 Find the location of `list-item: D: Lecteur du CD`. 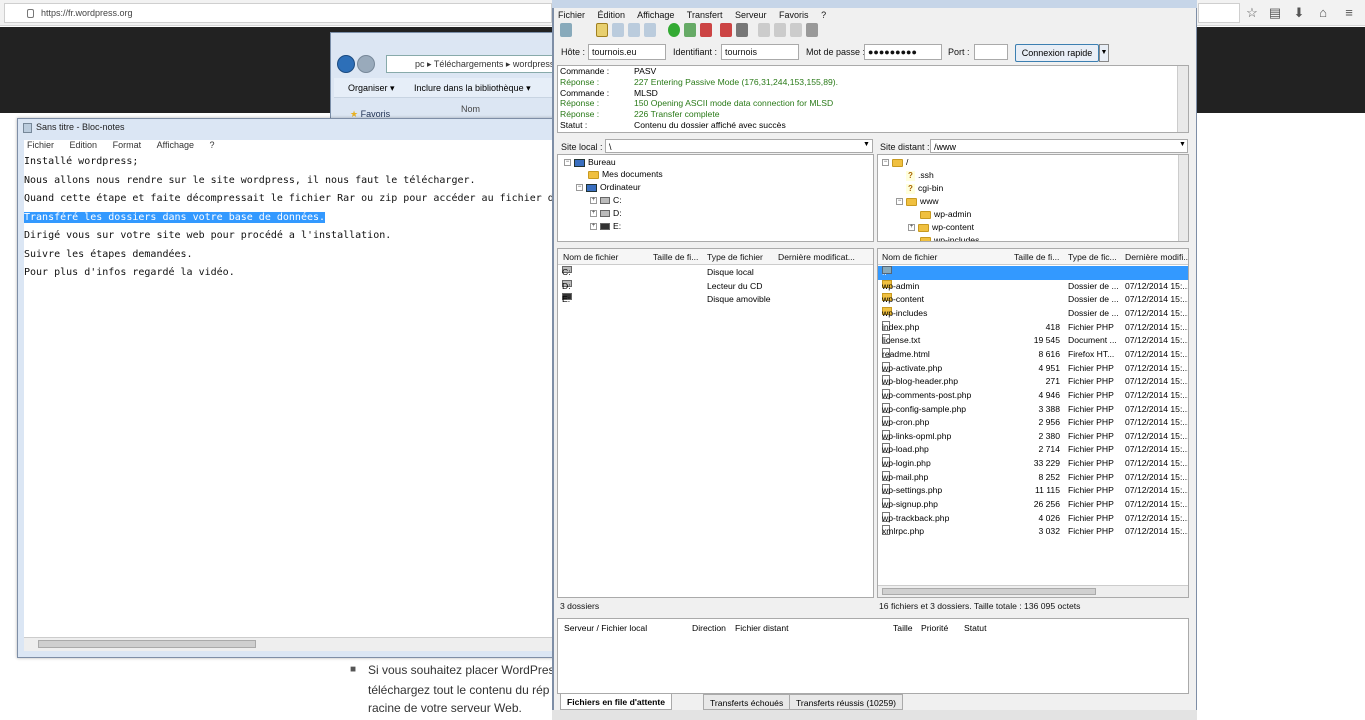

list-item: D: Lecteur du CD is located at coordinates (715, 286).